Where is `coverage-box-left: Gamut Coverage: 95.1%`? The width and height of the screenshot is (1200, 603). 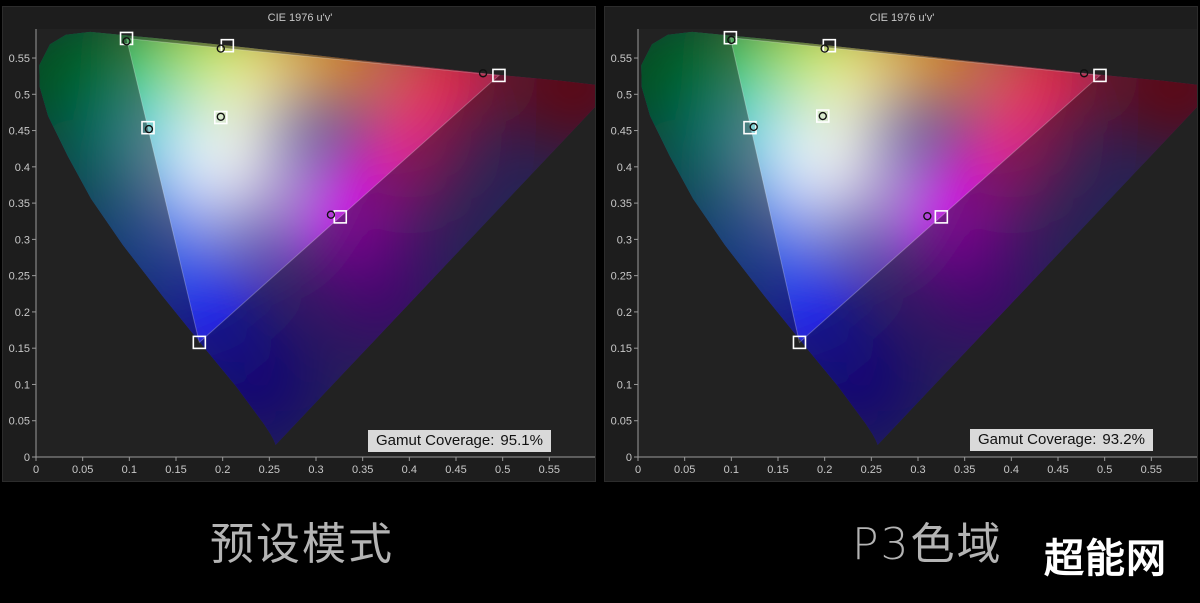 coverage-box-left: Gamut Coverage: 95.1% is located at coordinates (459, 441).